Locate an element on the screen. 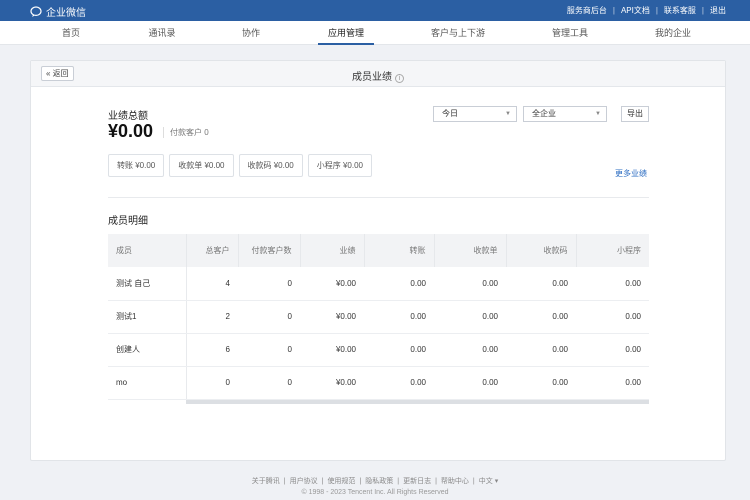 The width and height of the screenshot is (750, 500). cell-total-customers: 2 is located at coordinates (211, 317).